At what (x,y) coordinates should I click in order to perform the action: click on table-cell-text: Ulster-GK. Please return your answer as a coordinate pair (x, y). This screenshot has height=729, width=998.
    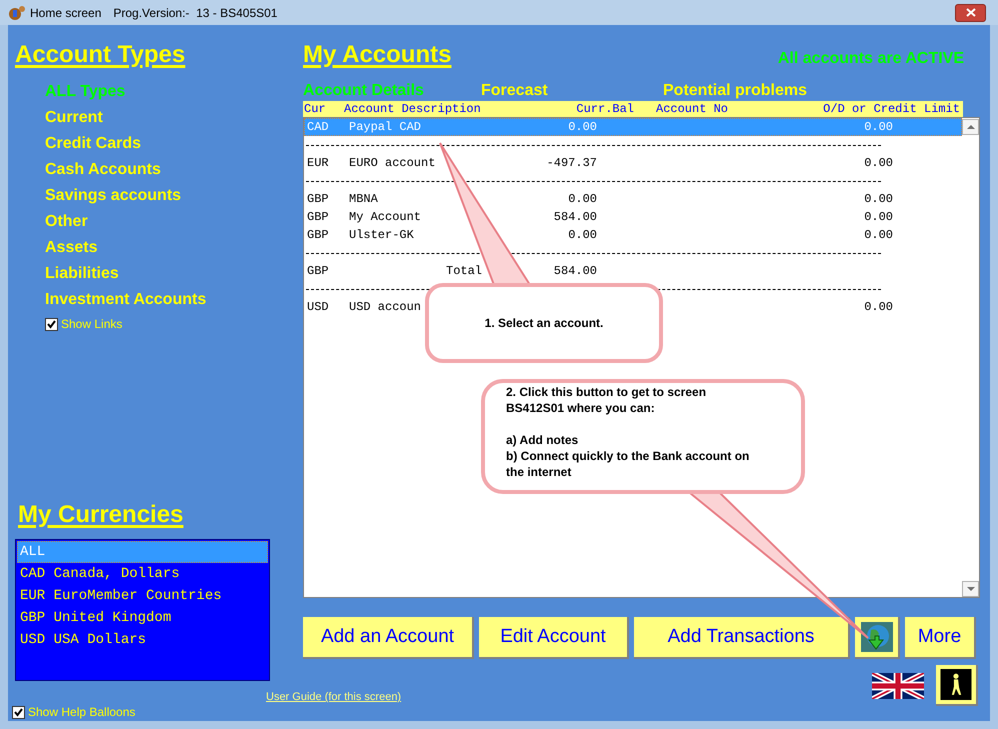
    Looking at the image, I should click on (382, 235).